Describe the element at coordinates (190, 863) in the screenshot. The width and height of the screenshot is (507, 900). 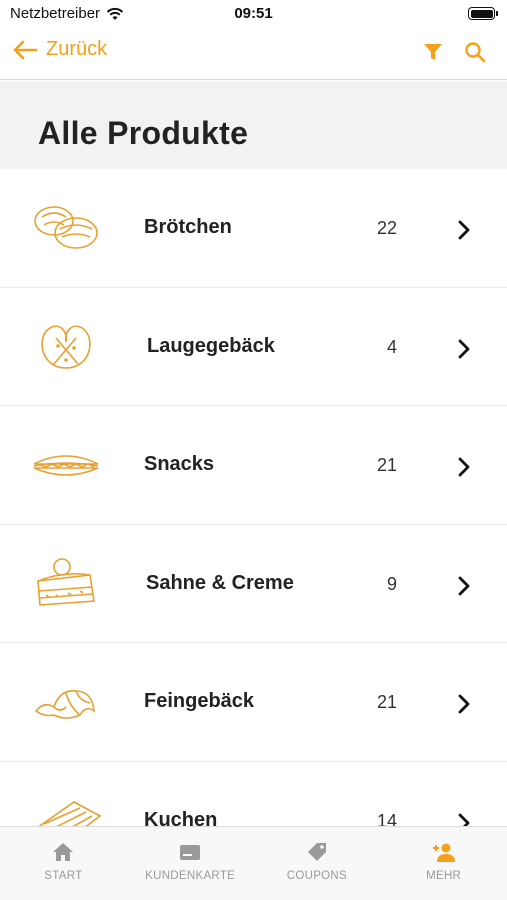
I see `tab-kundenkarte: KUNDENKARTE` at that location.